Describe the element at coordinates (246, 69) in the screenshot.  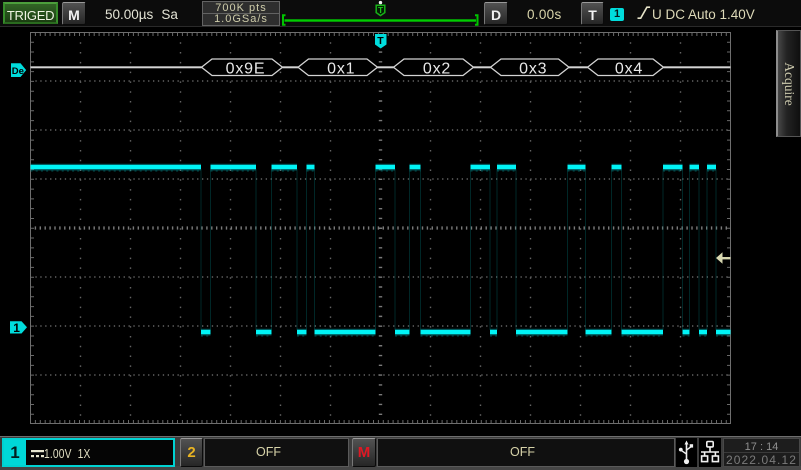
I see `svg-text: 0x9E` at that location.